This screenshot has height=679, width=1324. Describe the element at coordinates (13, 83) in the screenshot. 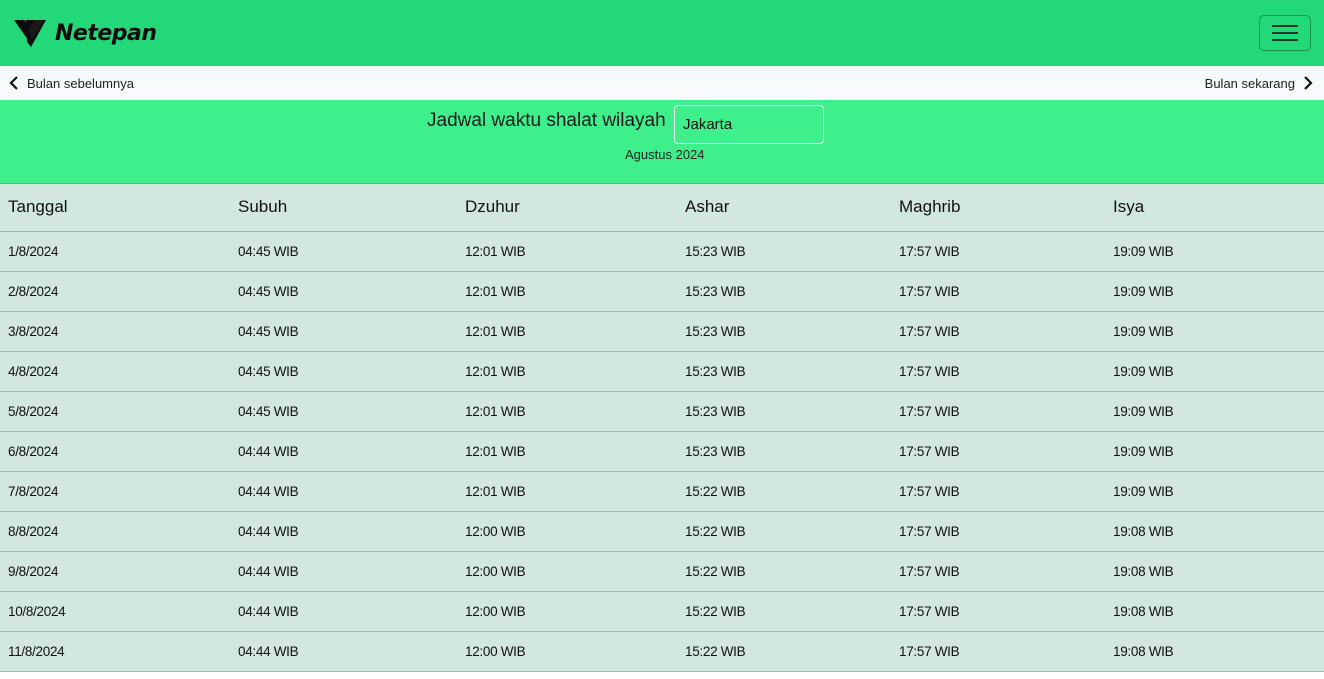

I see `chevron-left-icon` at that location.